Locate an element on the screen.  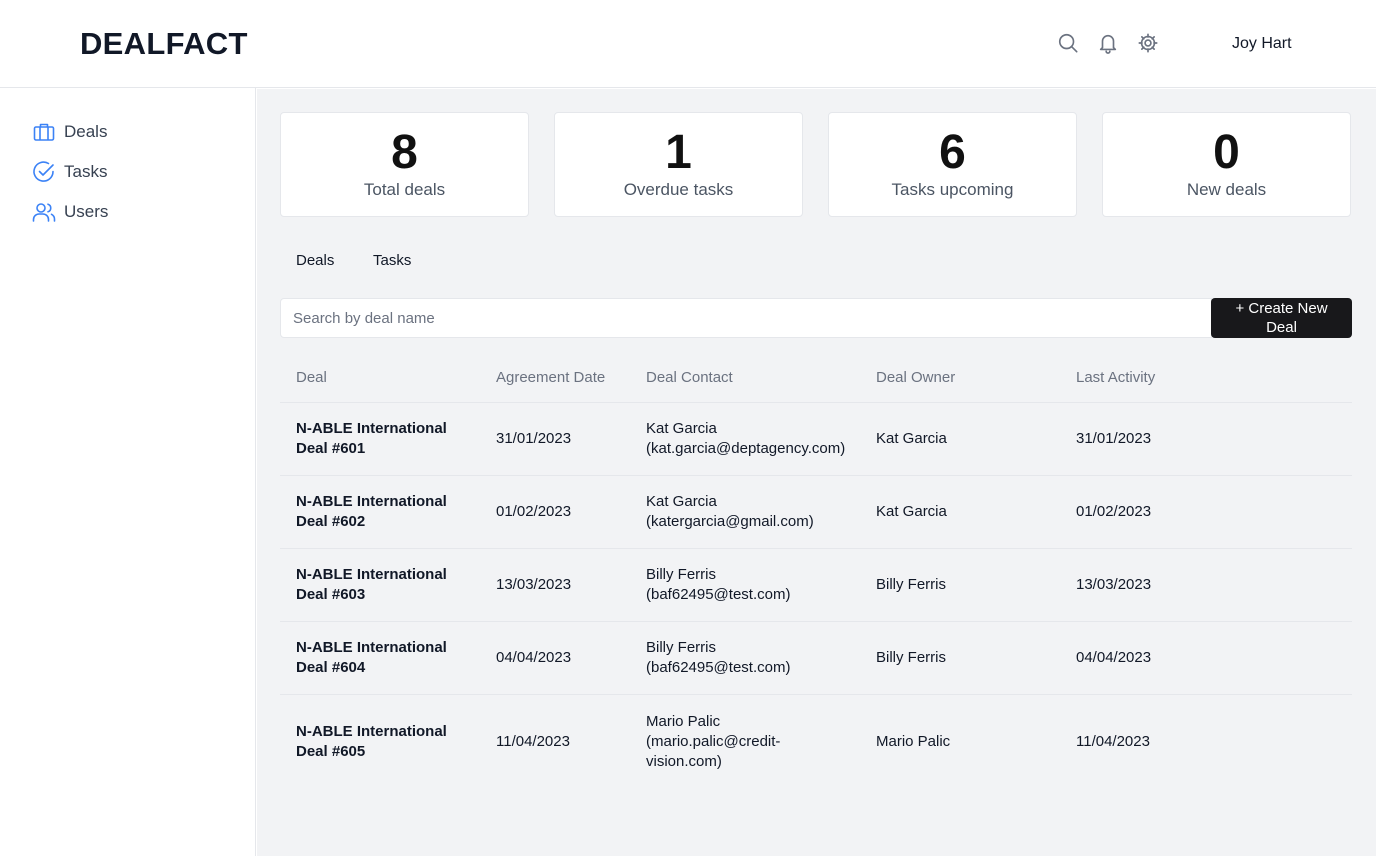
last-activity-cell: 13/03/2023 is located at coordinates (1114, 584).